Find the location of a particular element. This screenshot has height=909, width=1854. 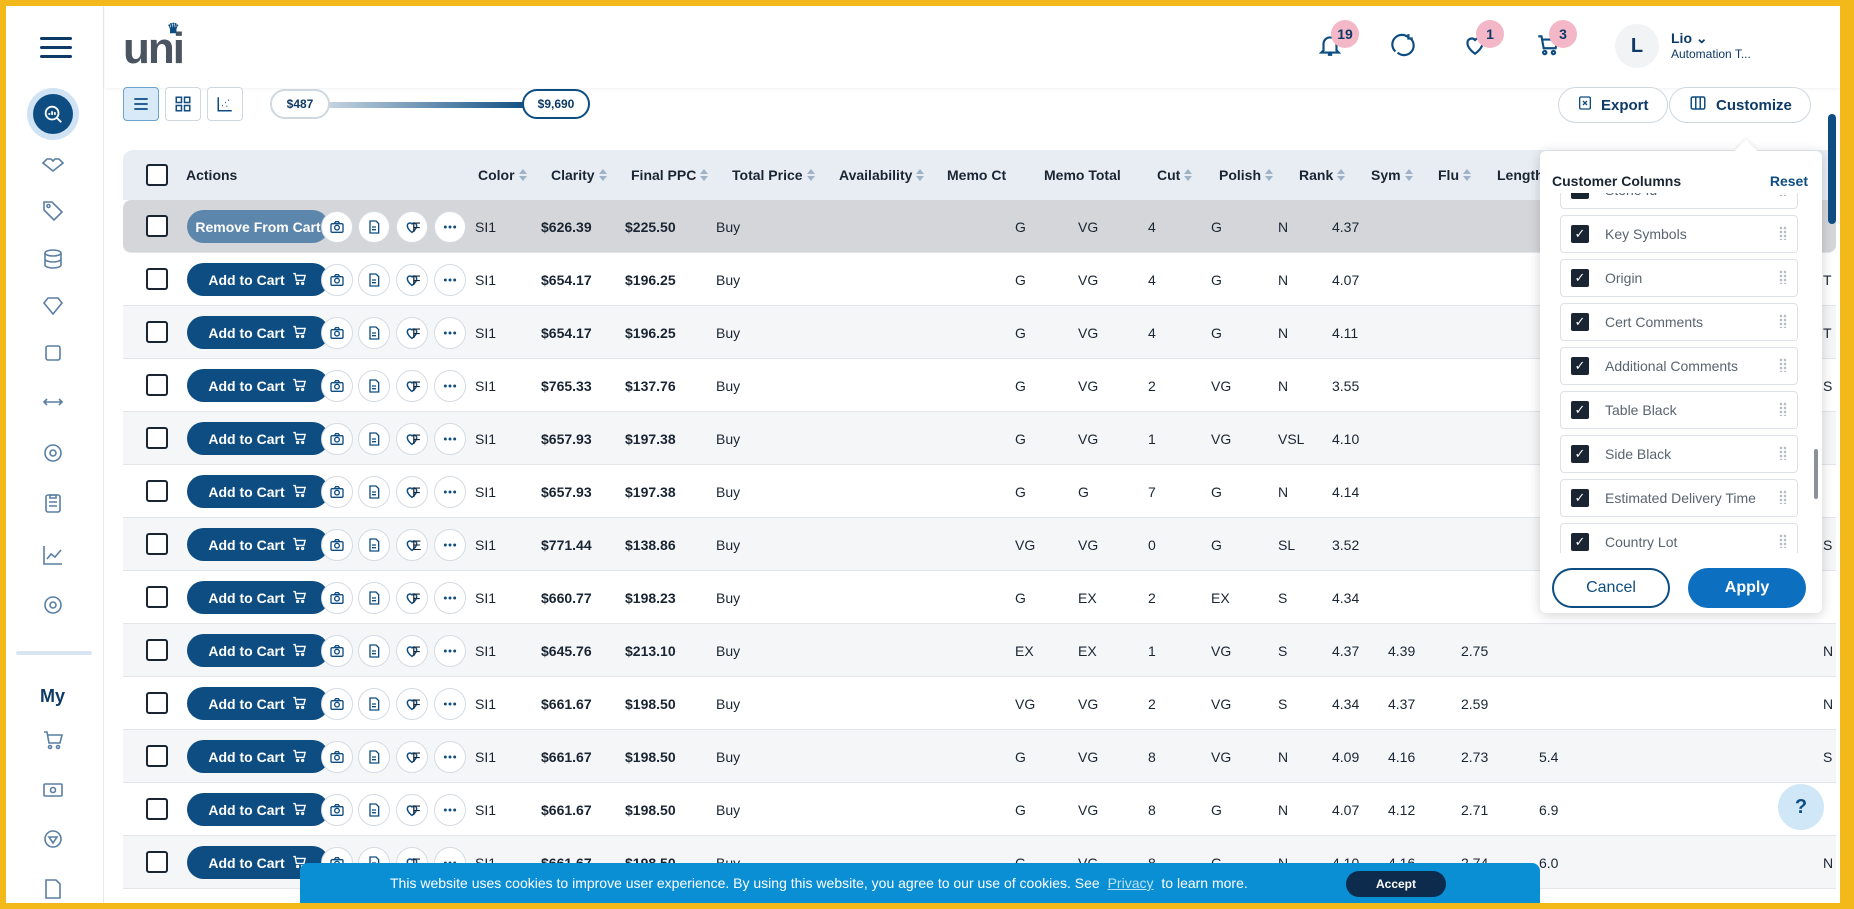

header-total-price: Total Price is located at coordinates (773, 175).